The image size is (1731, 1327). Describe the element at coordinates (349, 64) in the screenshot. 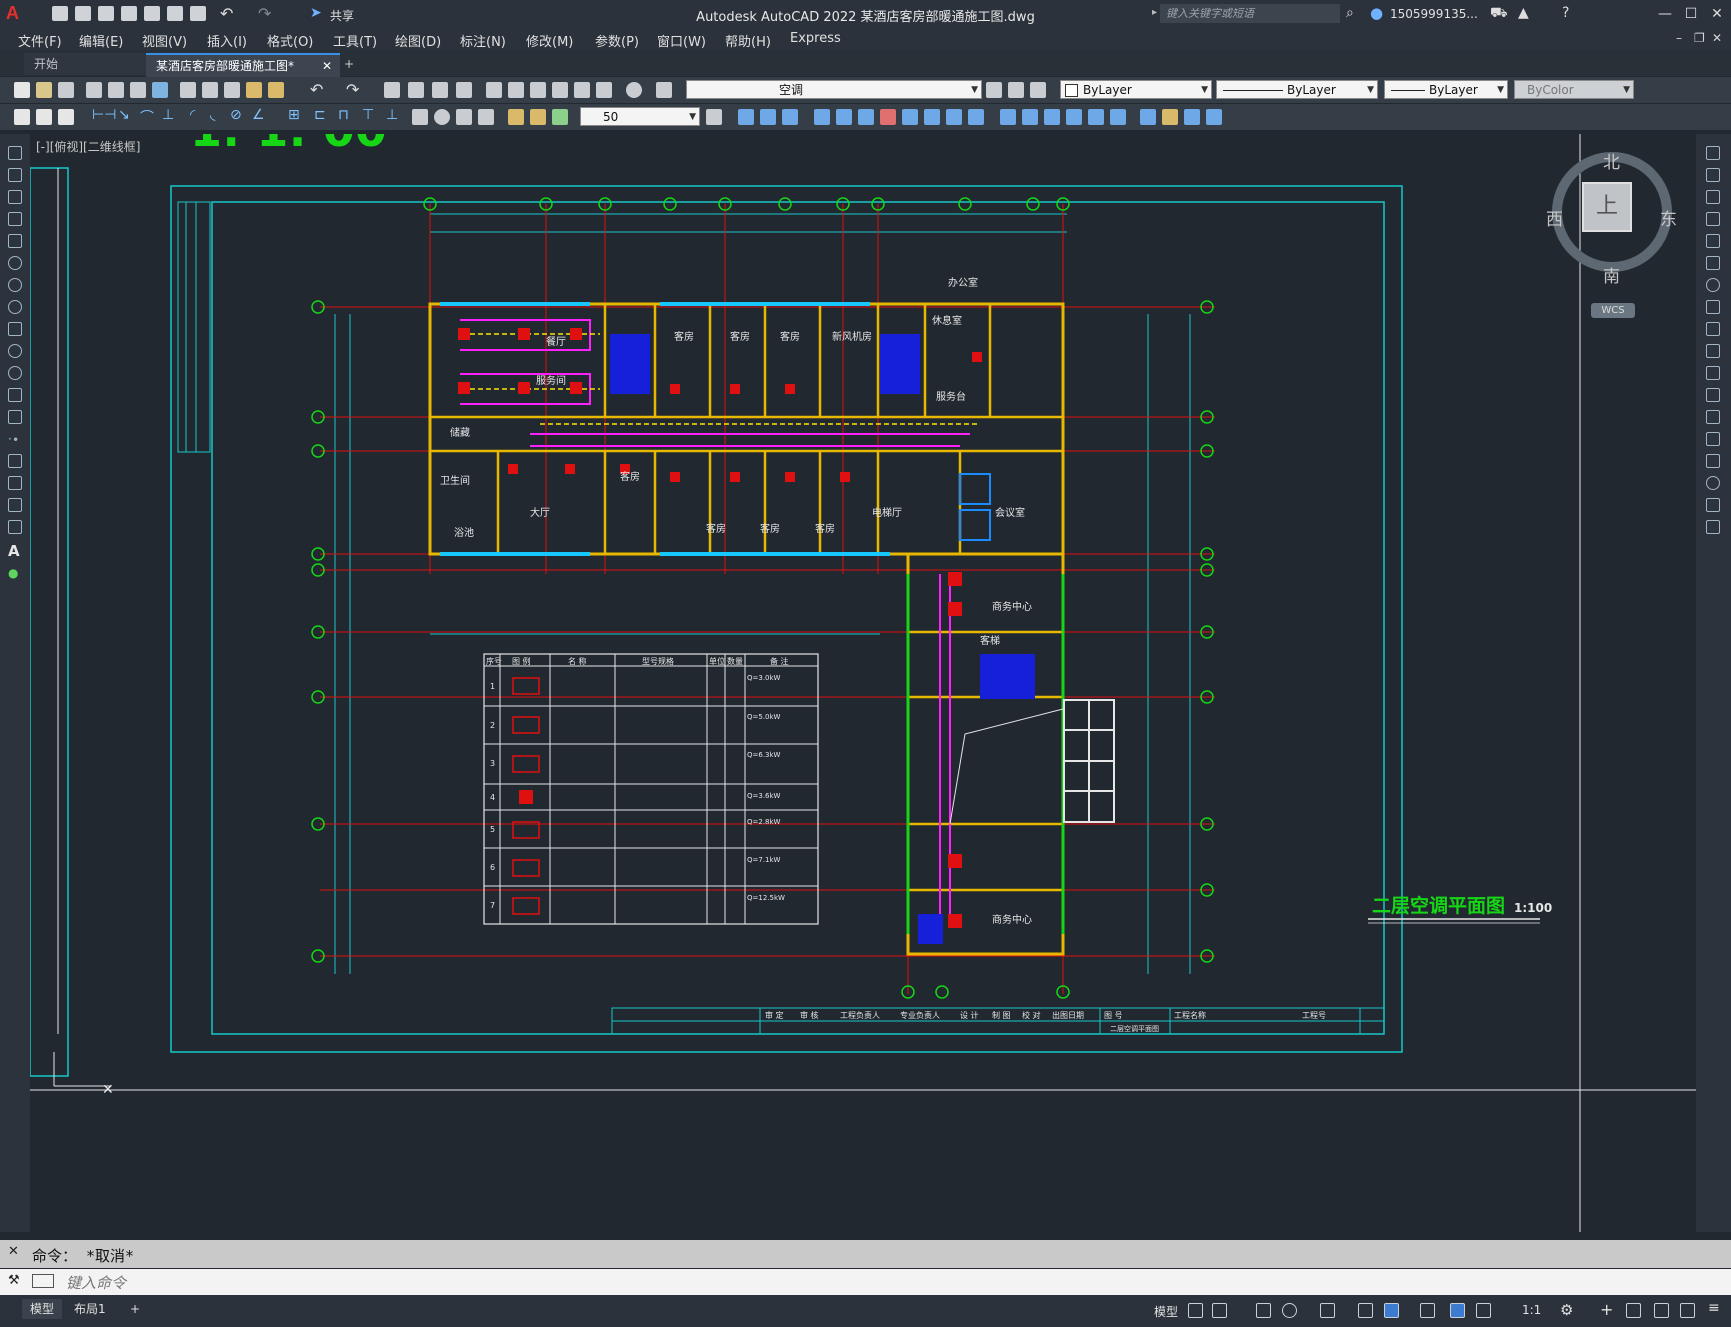

I see `new-tab-button: +` at that location.